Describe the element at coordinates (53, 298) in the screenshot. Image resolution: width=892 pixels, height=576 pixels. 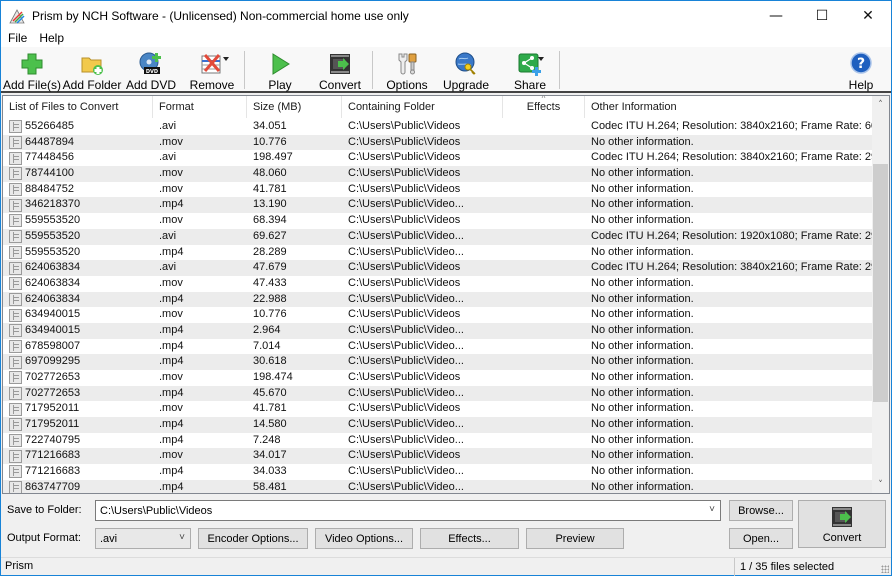
I see `file-name: 624063834` at that location.